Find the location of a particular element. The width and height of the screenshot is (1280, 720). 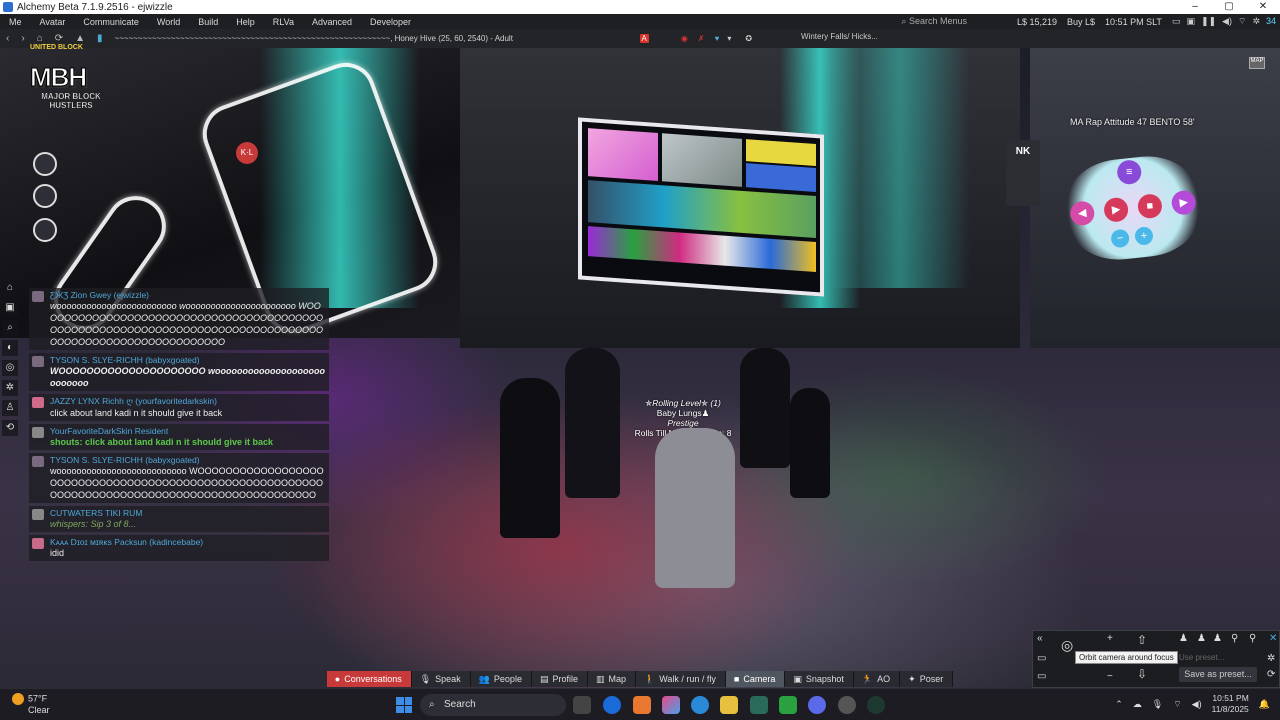

camera-button: ■ Camera is located at coordinates (755, 679).